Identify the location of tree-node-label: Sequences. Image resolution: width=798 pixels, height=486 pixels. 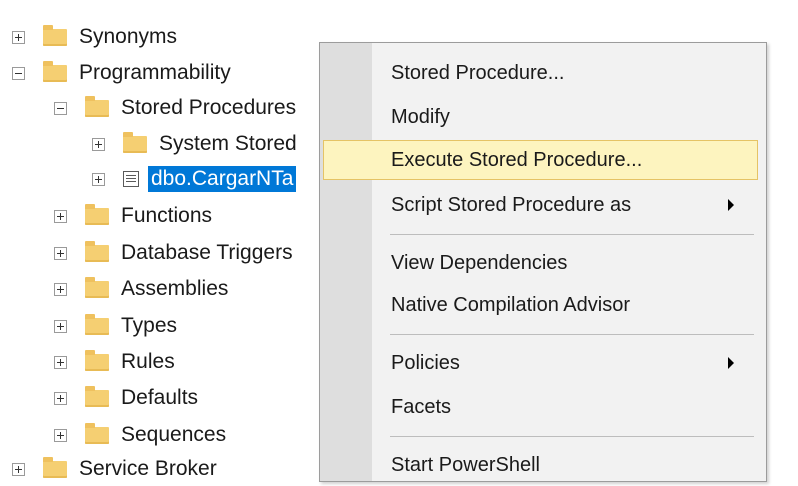
(174, 434).